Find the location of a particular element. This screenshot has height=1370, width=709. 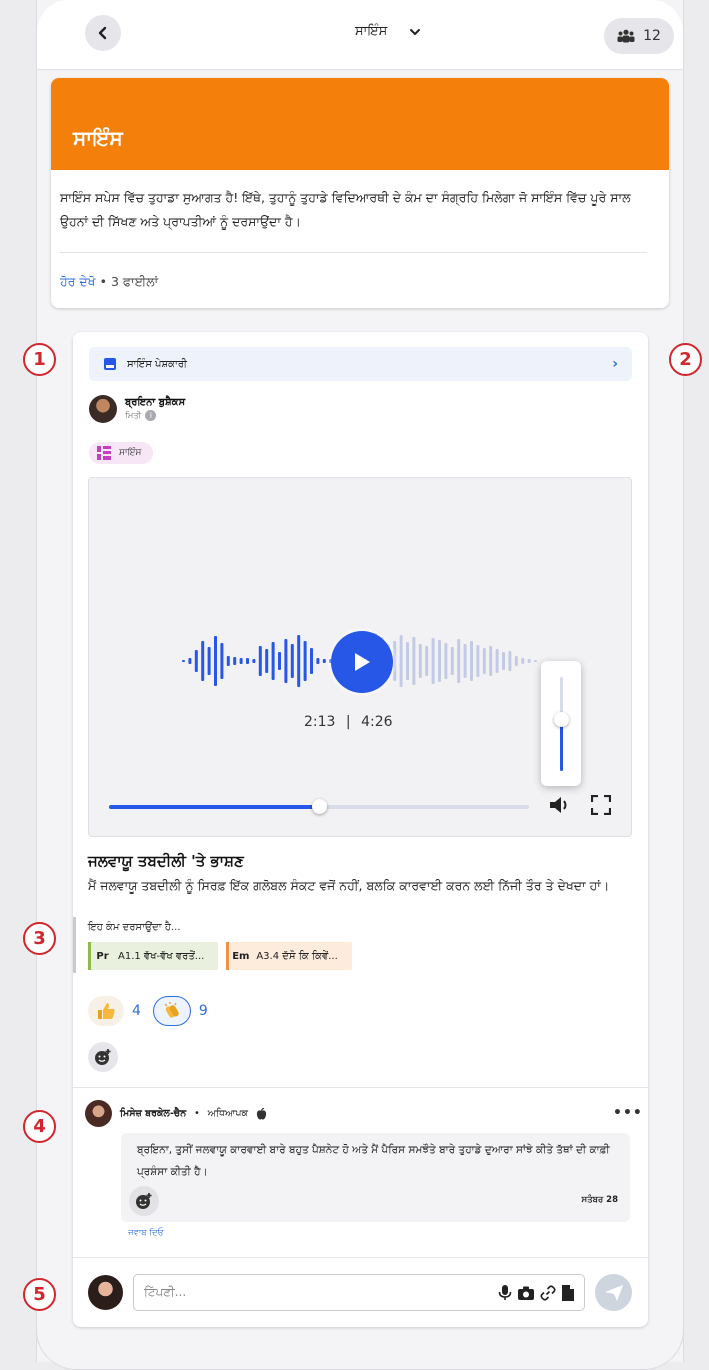

skill-abbr: Em is located at coordinates (237, 956).